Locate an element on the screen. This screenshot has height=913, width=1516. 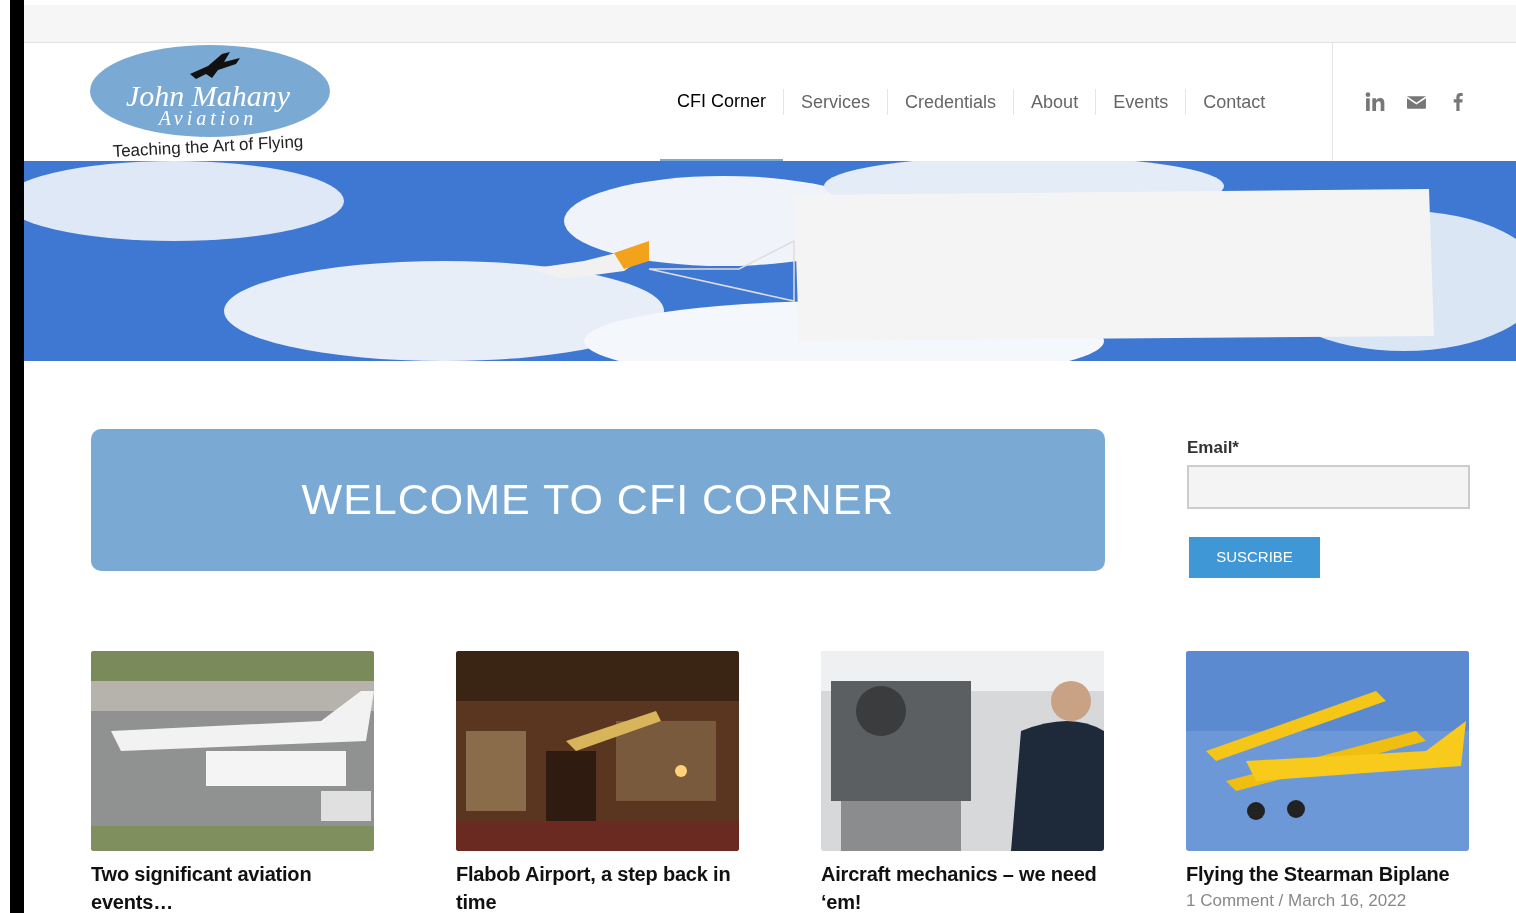
post-title: Flabob Airport, a step back in time is located at coordinates (597, 886).